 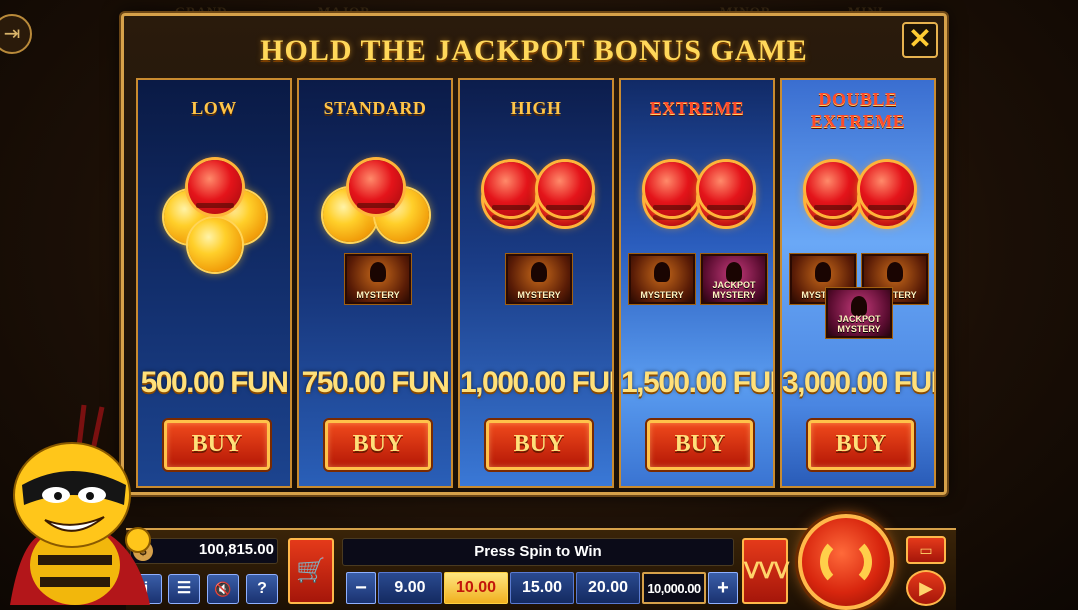 I want to click on chili-feature-button: ᐯᐯᐯ, so click(x=766, y=571).